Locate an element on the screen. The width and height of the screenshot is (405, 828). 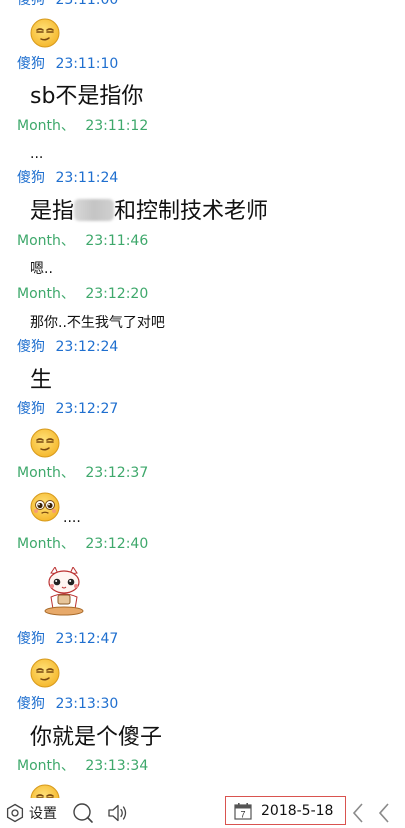
settings-icon is located at coordinates (15, 813).